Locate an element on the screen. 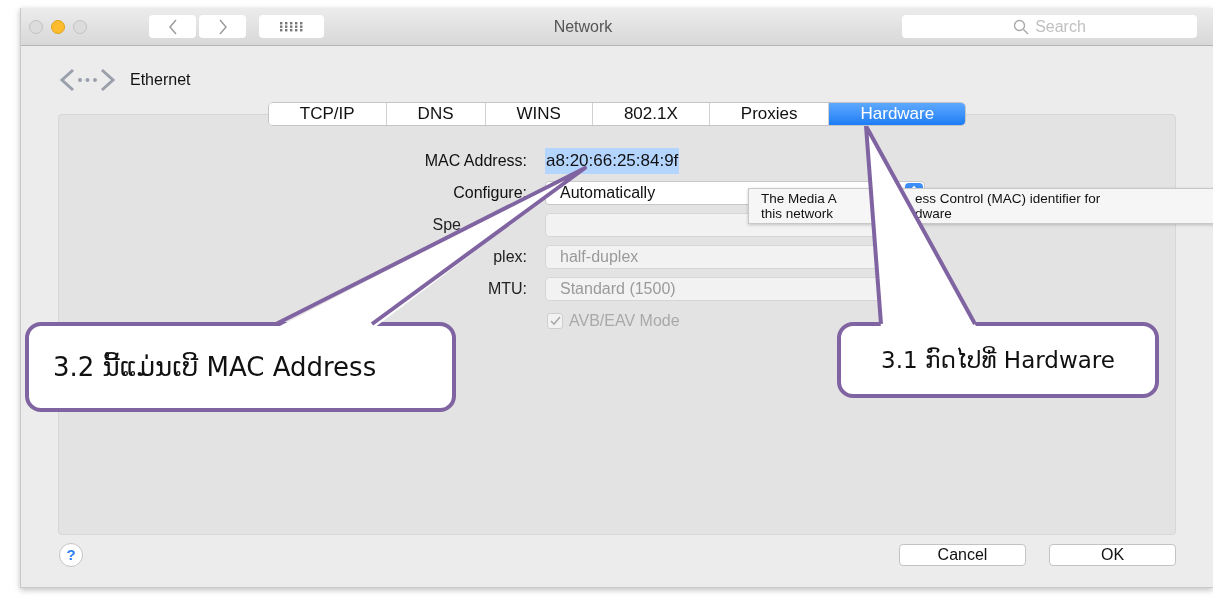  interface-name: Ethernet is located at coordinates (160, 80).